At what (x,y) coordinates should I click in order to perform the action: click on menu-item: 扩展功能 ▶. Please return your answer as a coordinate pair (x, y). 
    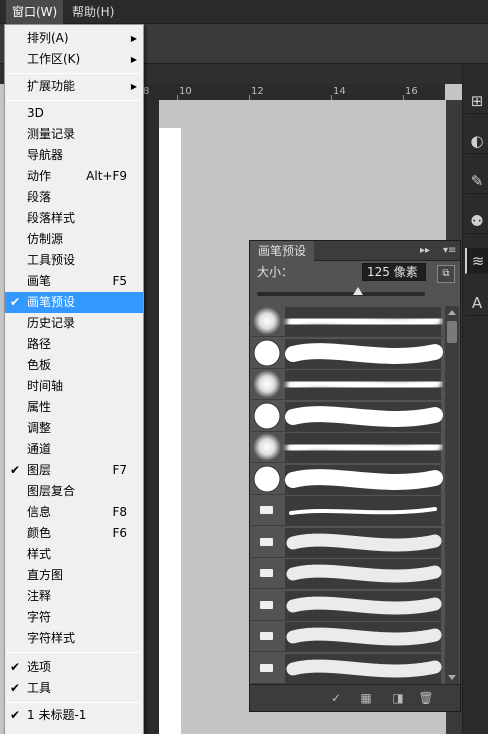
    Looking at the image, I should click on (74, 86).